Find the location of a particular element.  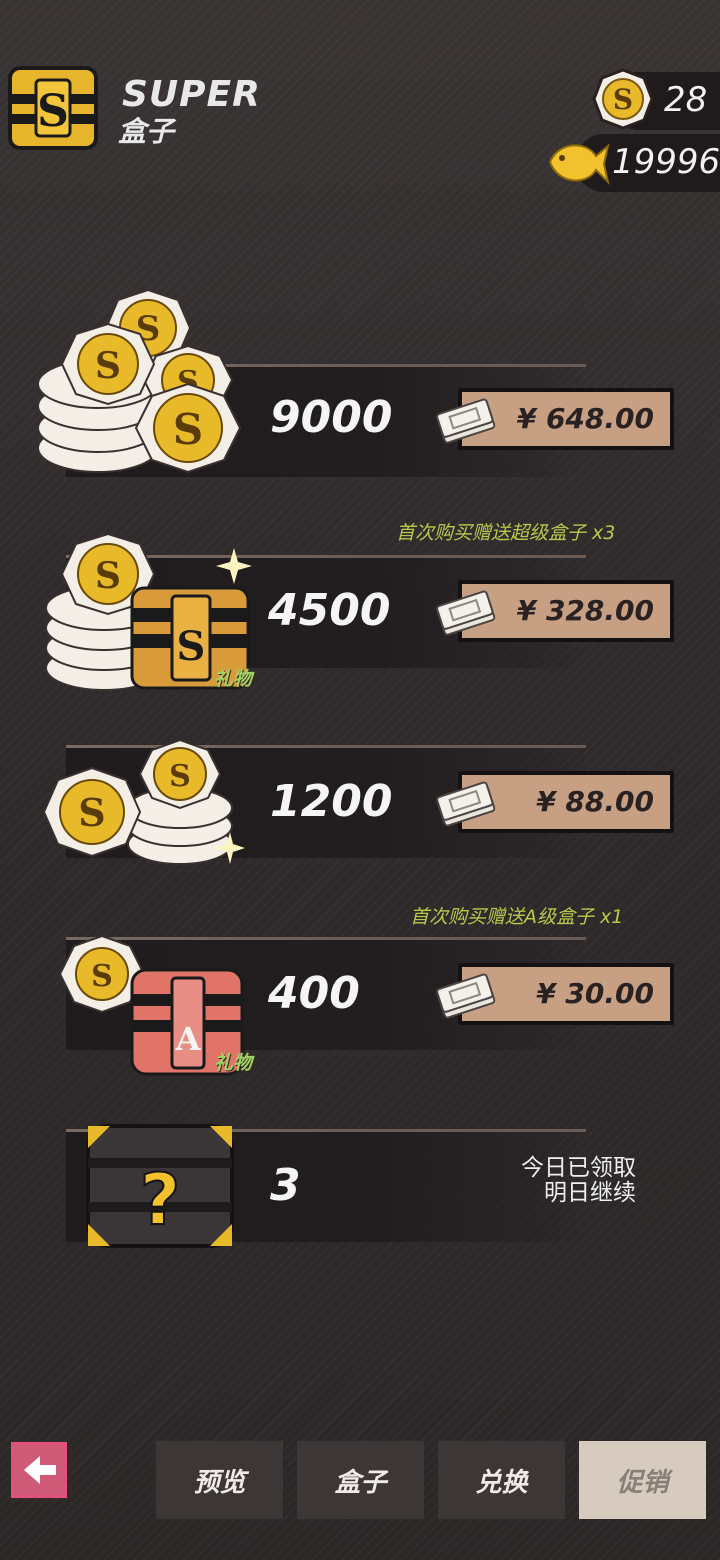

coin-balance-value: 28 is located at coordinates (686, 100).